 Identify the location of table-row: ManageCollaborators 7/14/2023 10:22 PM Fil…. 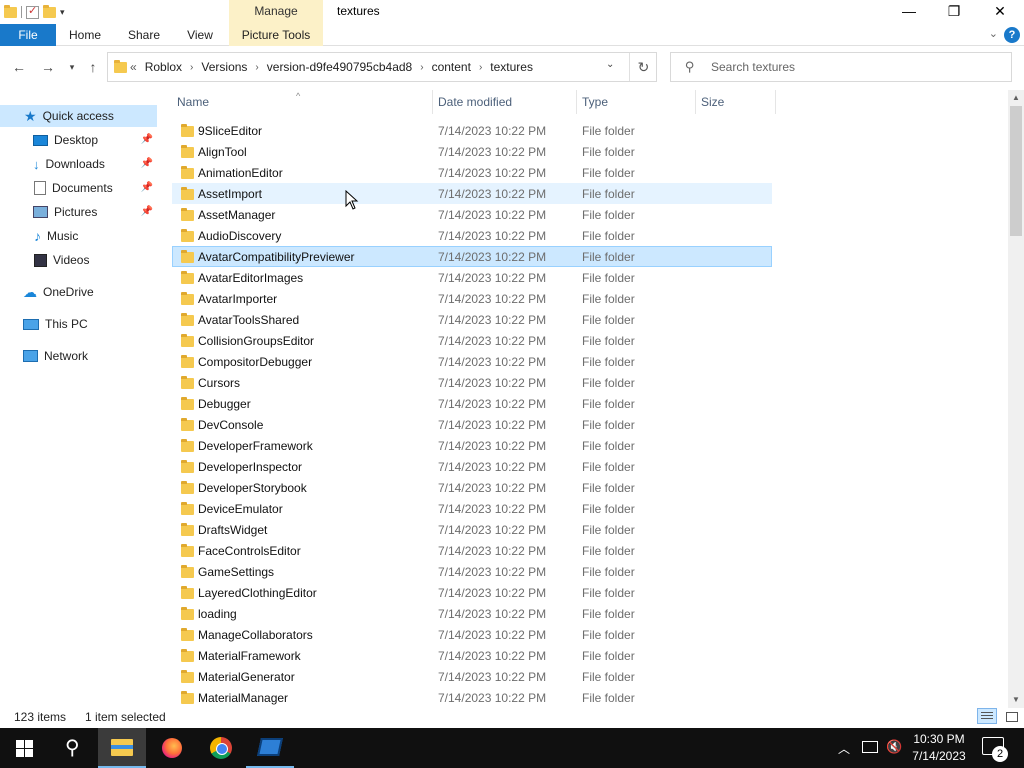
(472, 634).